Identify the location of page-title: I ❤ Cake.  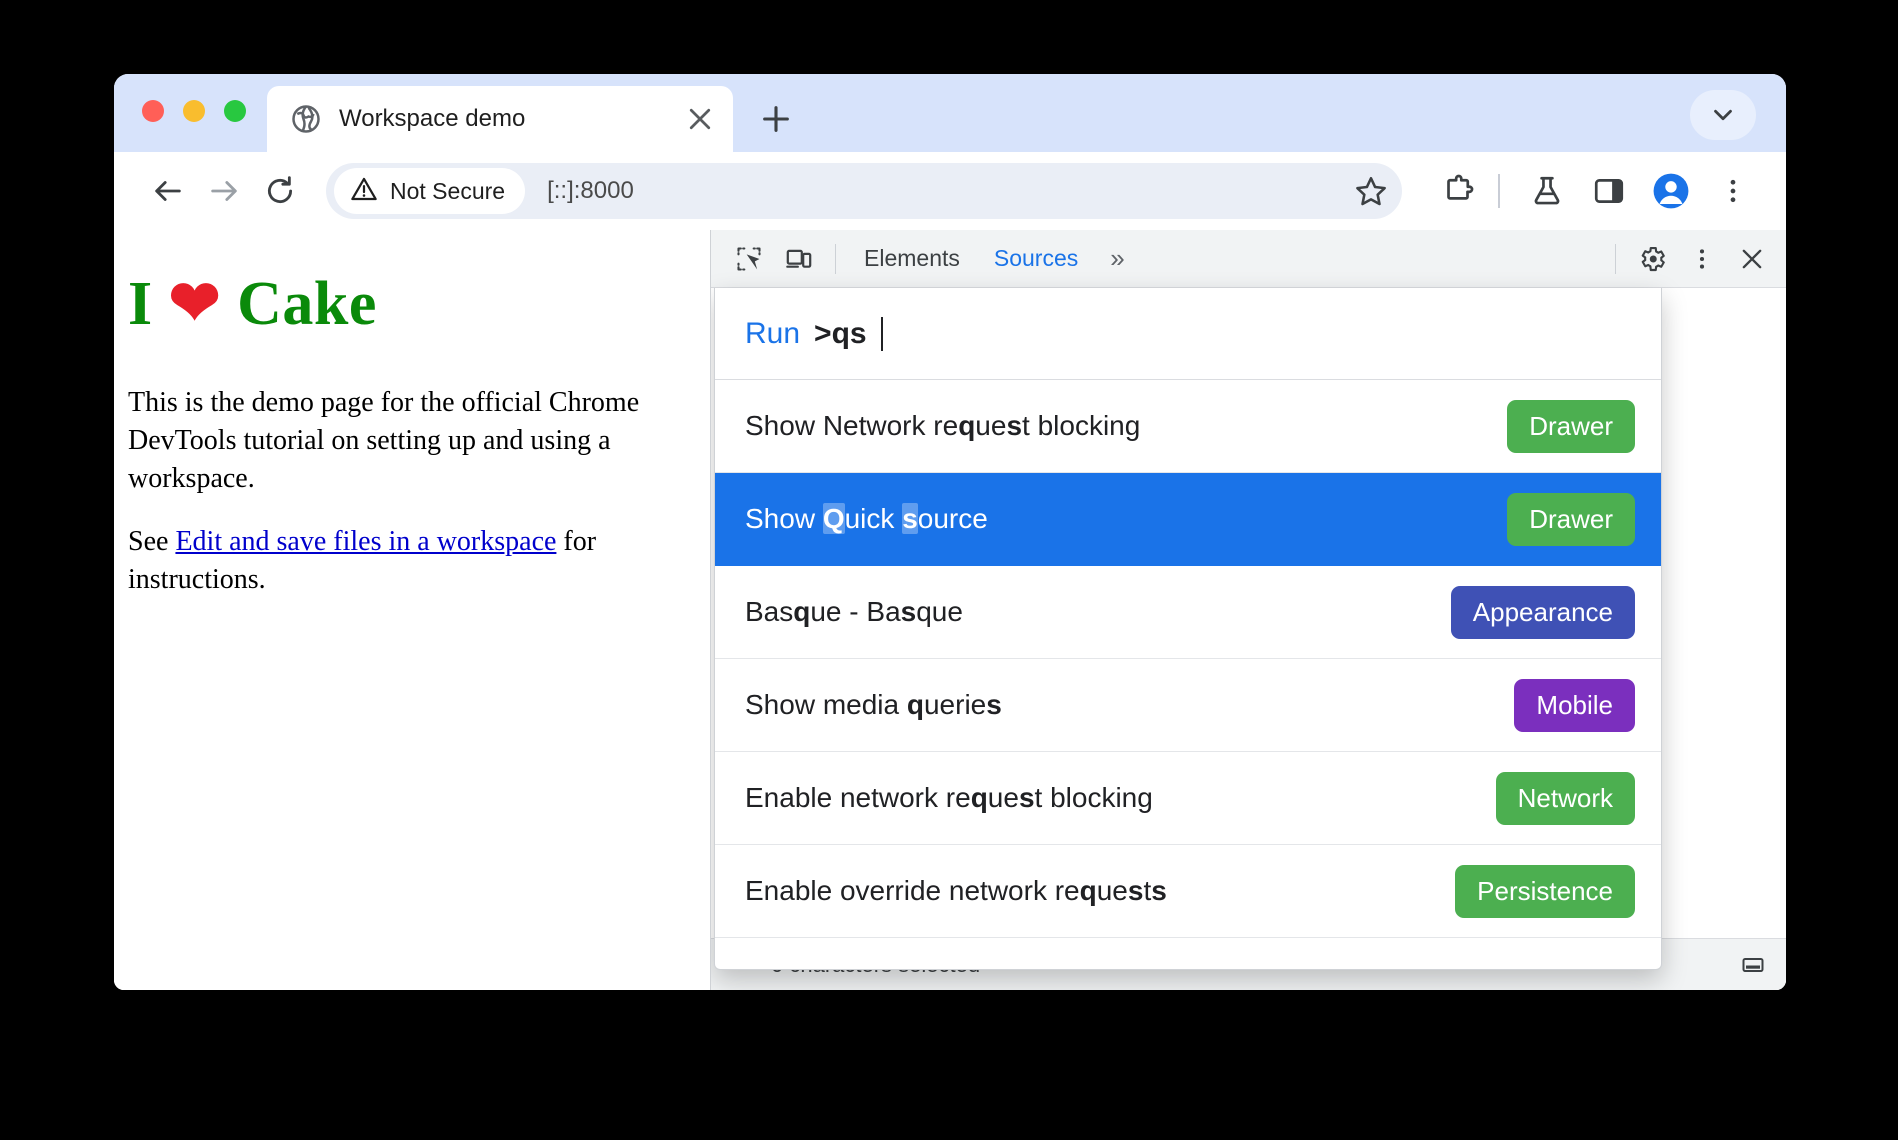
(402, 303).